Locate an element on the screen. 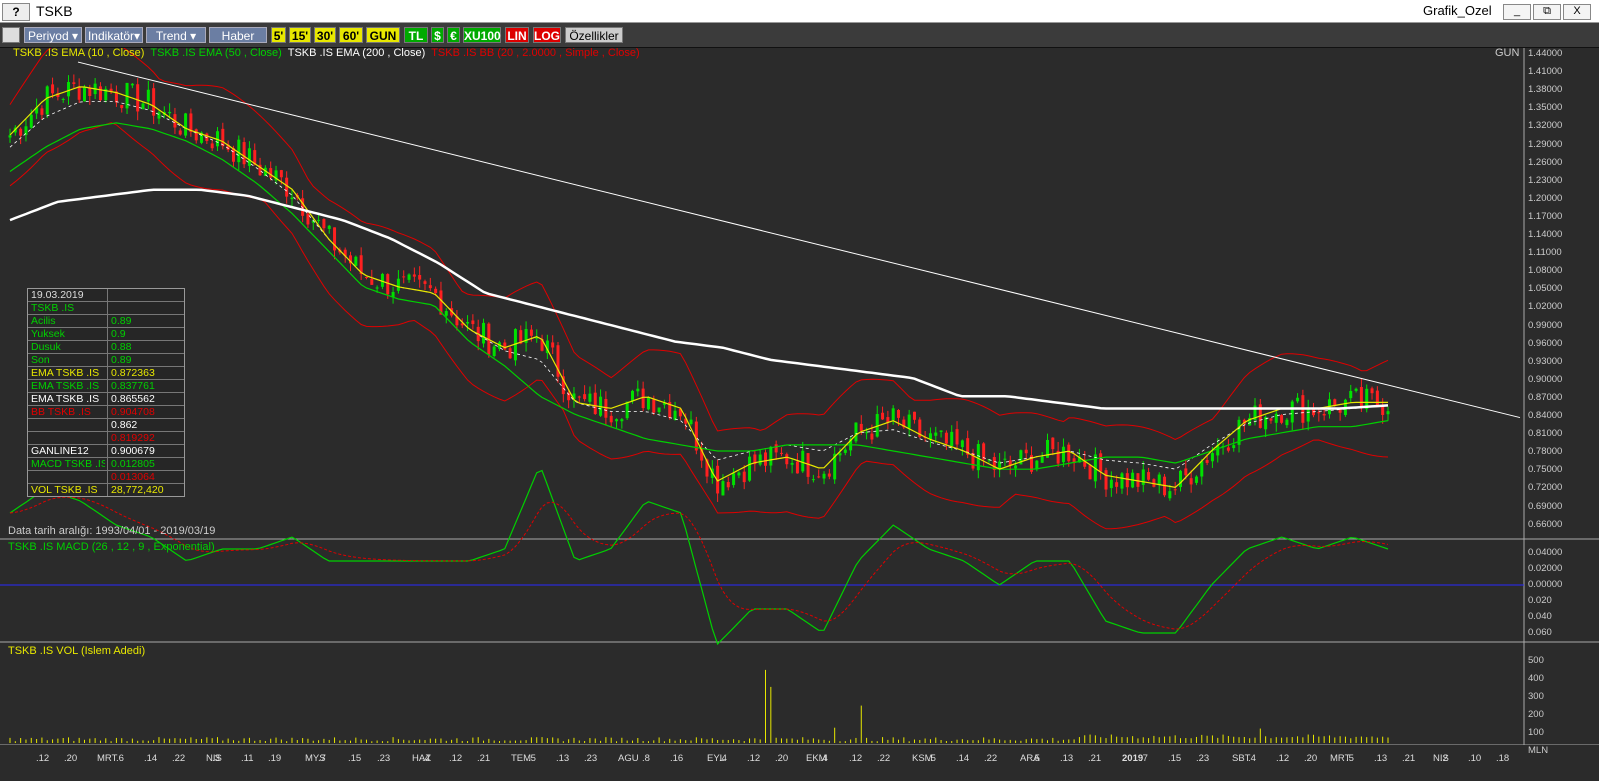 The height and width of the screenshot is (781, 1599). legend-ema50: TSKB .IS EMA (50 , Close) is located at coordinates (216, 53).